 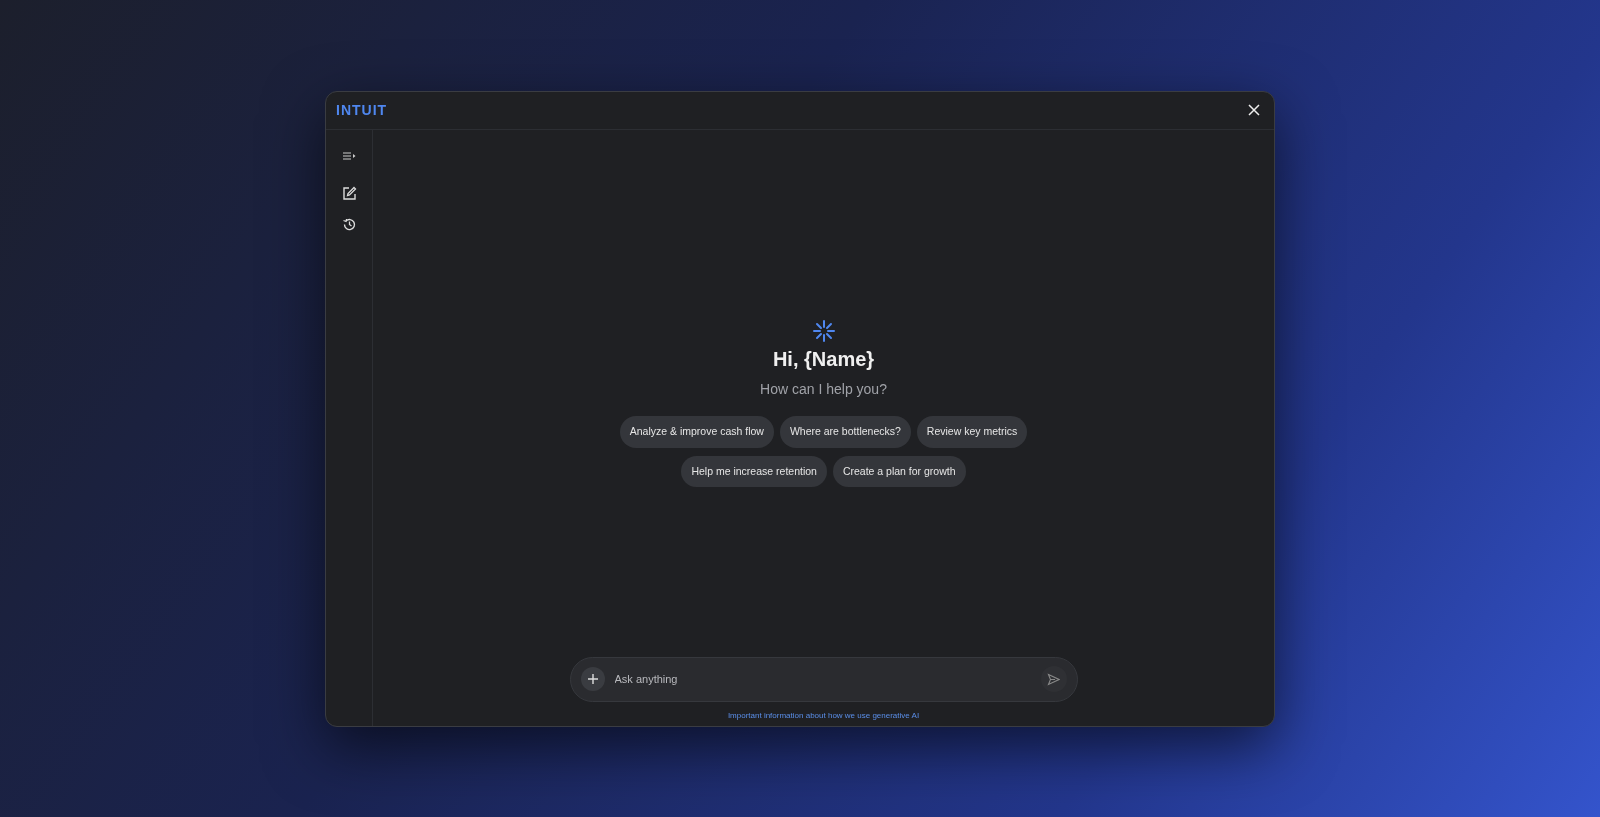 What do you see at coordinates (1254, 110) in the screenshot?
I see `close-icon` at bounding box center [1254, 110].